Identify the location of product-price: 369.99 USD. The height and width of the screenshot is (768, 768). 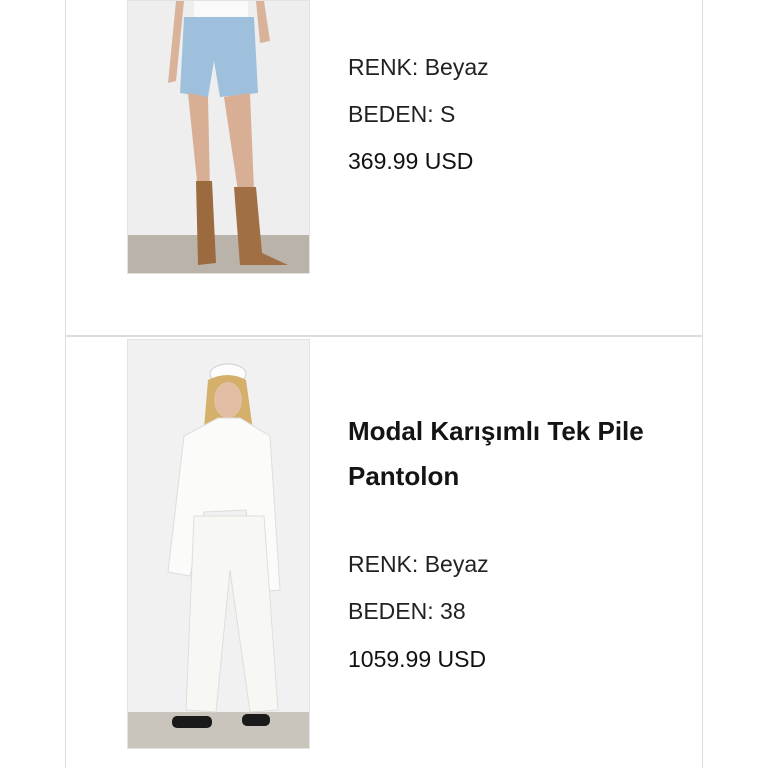
(411, 161).